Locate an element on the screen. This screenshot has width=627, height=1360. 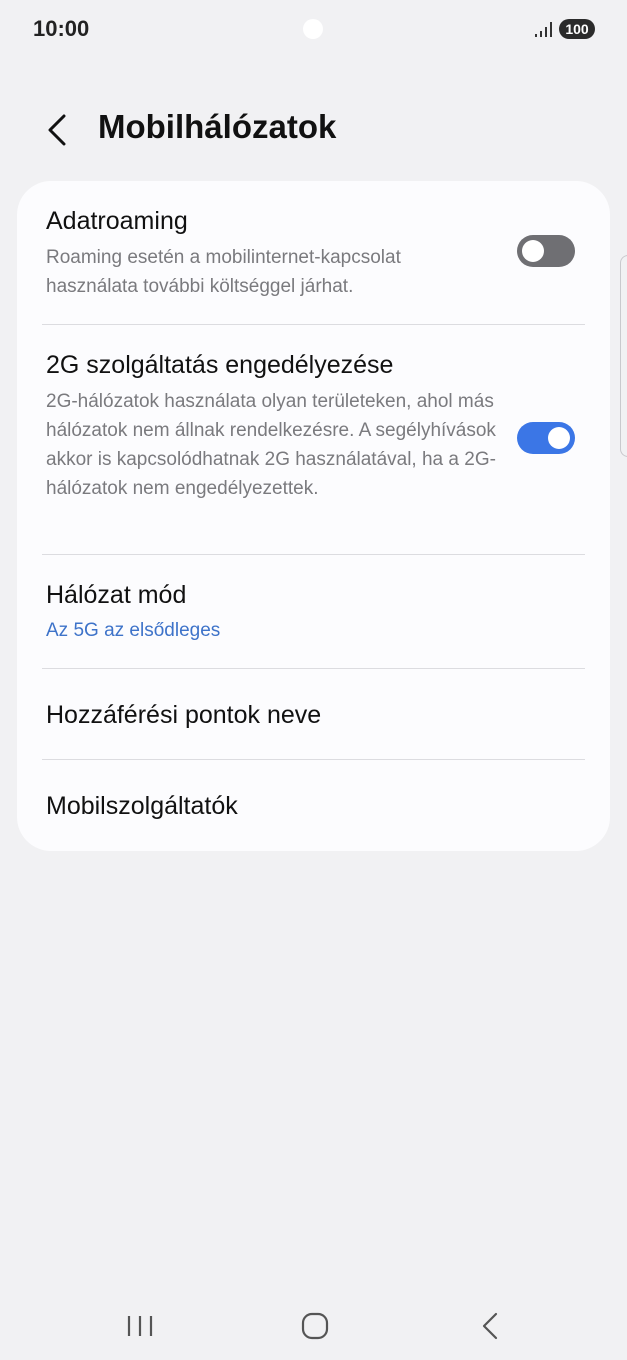
setting-value: Az 5G az elsődleges is located at coordinates (133, 630).